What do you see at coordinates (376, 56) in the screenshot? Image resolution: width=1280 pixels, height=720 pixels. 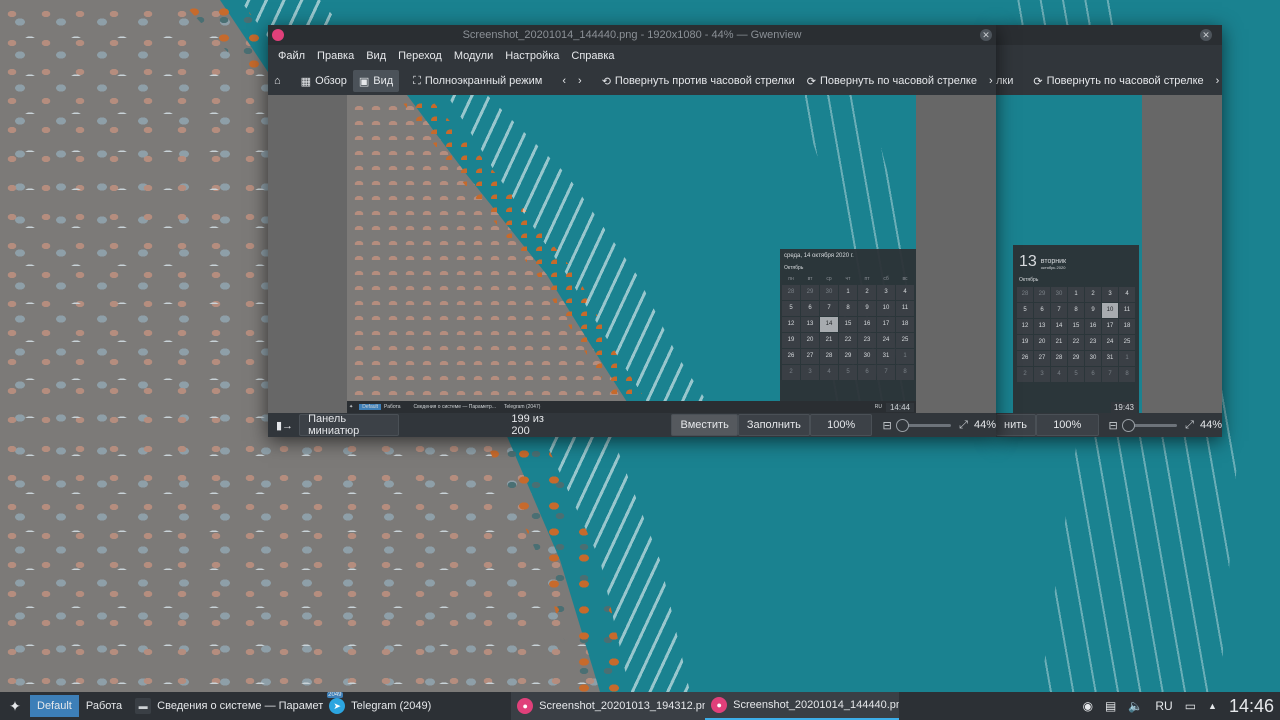 I see `menu-view: Вид` at bounding box center [376, 56].